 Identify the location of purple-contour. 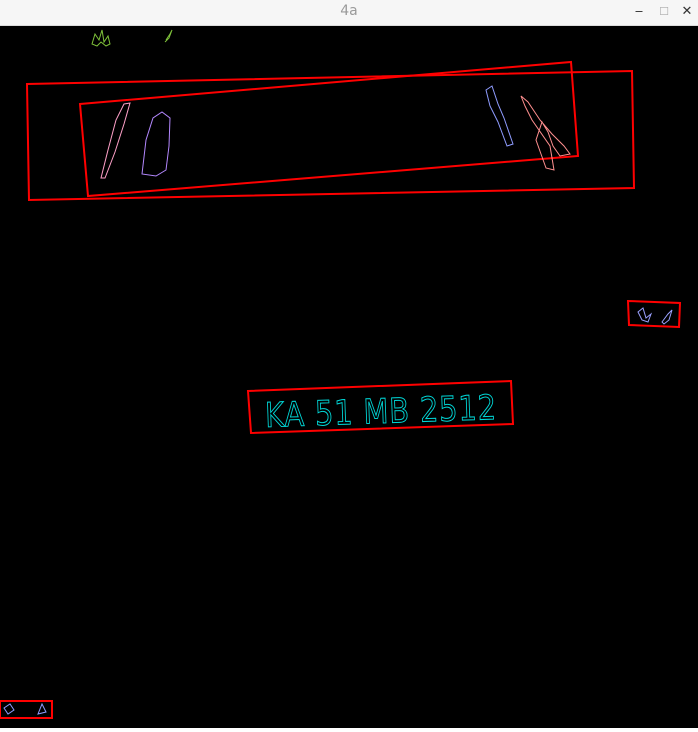
(156, 144).